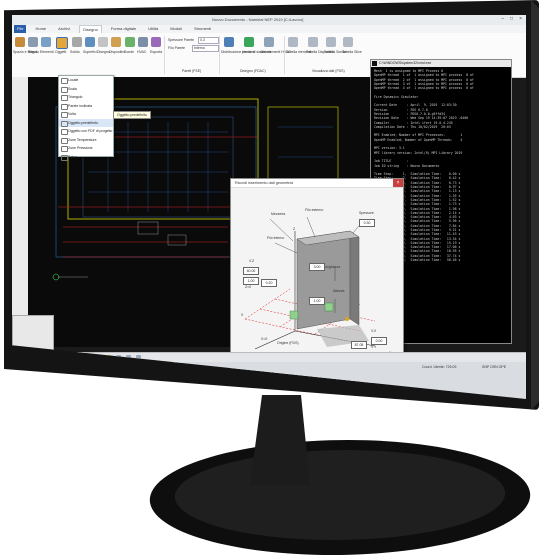 The width and height of the screenshot is (543, 559). I want to click on tab-archivi: Archivi, so click(64, 29).